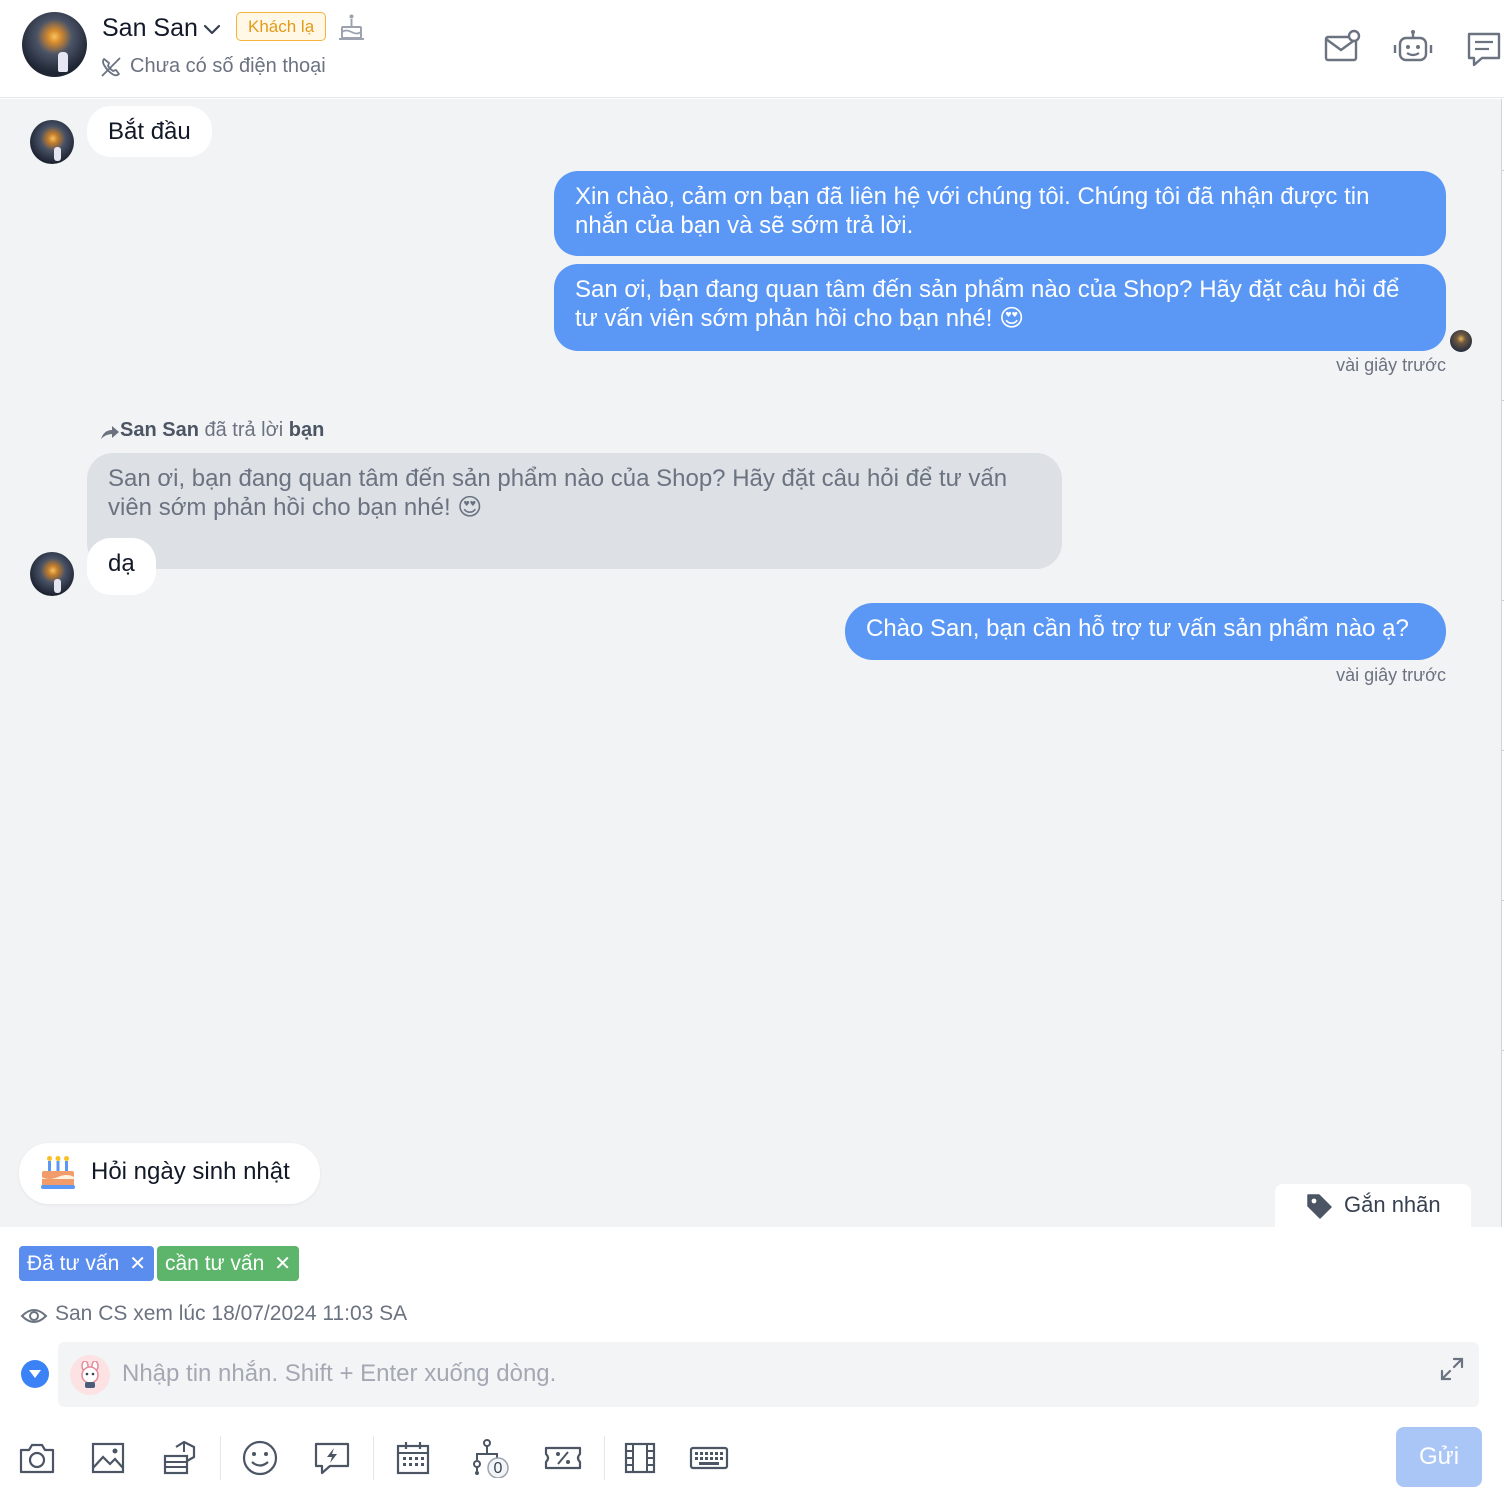 This screenshot has width=1504, height=1508. What do you see at coordinates (1484, 48) in the screenshot?
I see `notes-icon` at bounding box center [1484, 48].